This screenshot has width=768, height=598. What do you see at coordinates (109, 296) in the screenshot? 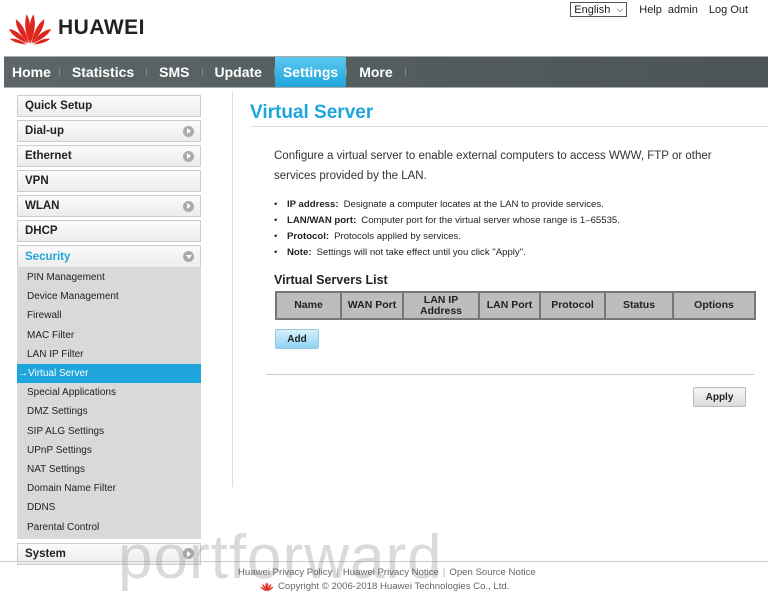
I see `submenu-item-device-management: Device Management` at bounding box center [109, 296].